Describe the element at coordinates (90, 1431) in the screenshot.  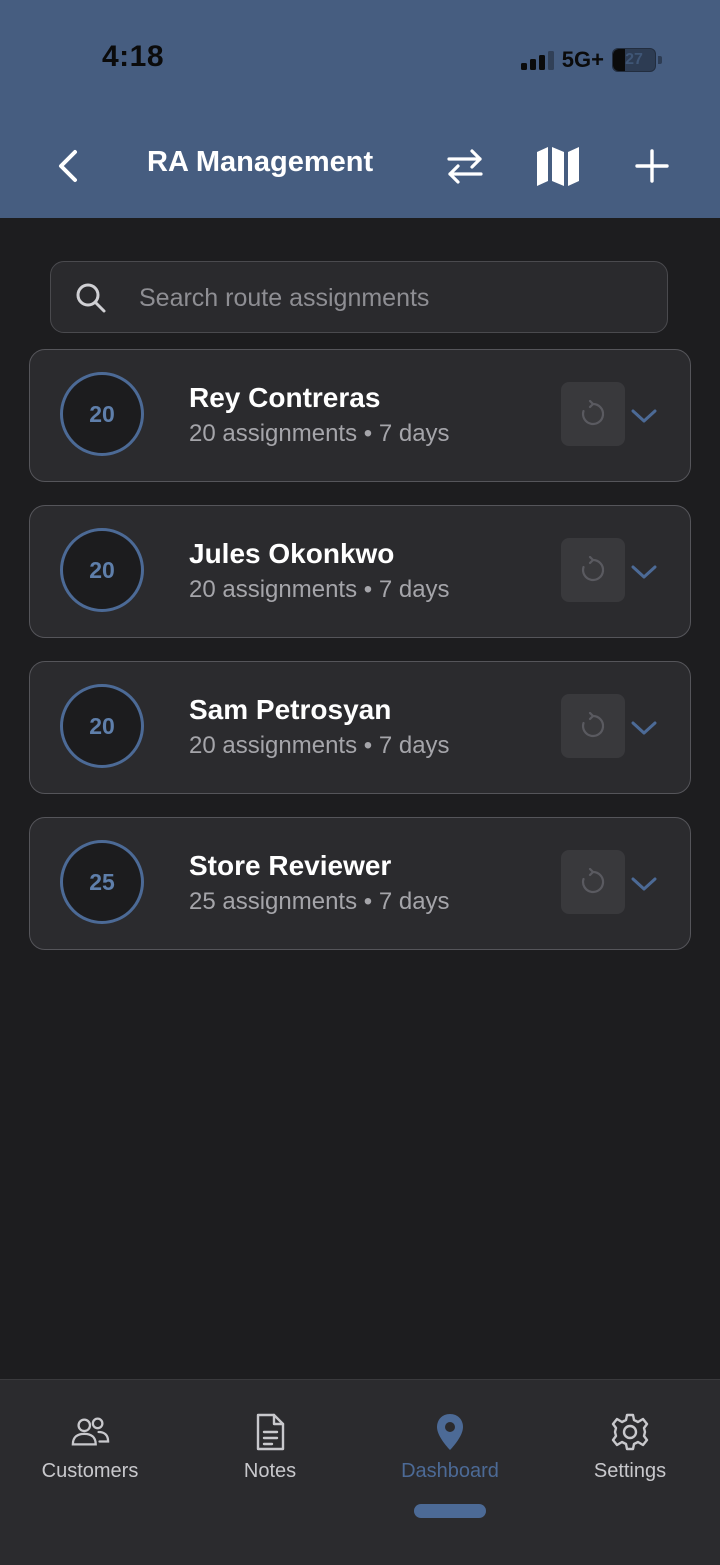
I see `users-icon` at that location.